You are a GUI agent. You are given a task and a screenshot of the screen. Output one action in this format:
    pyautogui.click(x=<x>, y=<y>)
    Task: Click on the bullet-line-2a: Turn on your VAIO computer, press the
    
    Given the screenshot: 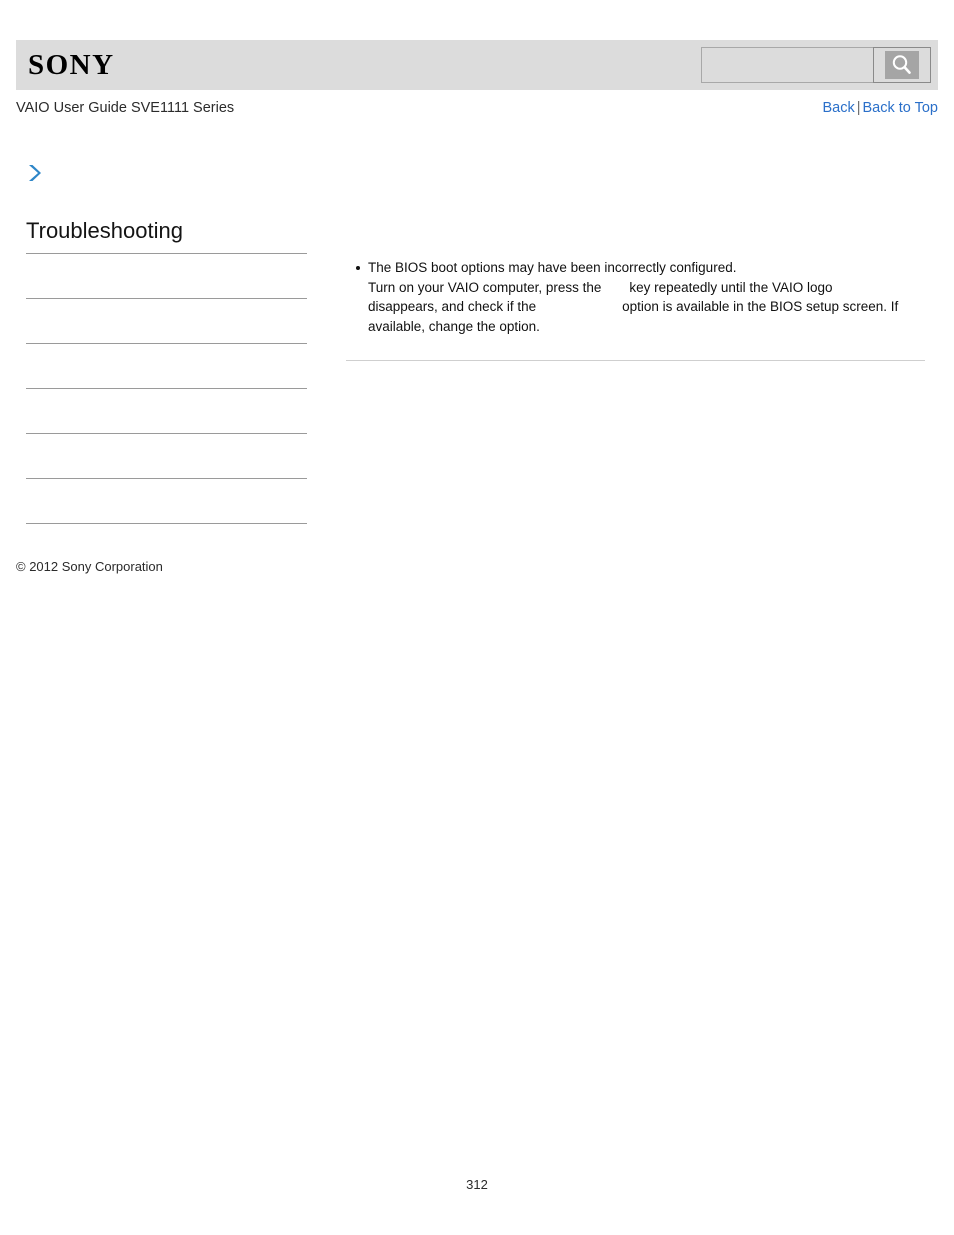 What is the action you would take?
    pyautogui.click(x=485, y=287)
    